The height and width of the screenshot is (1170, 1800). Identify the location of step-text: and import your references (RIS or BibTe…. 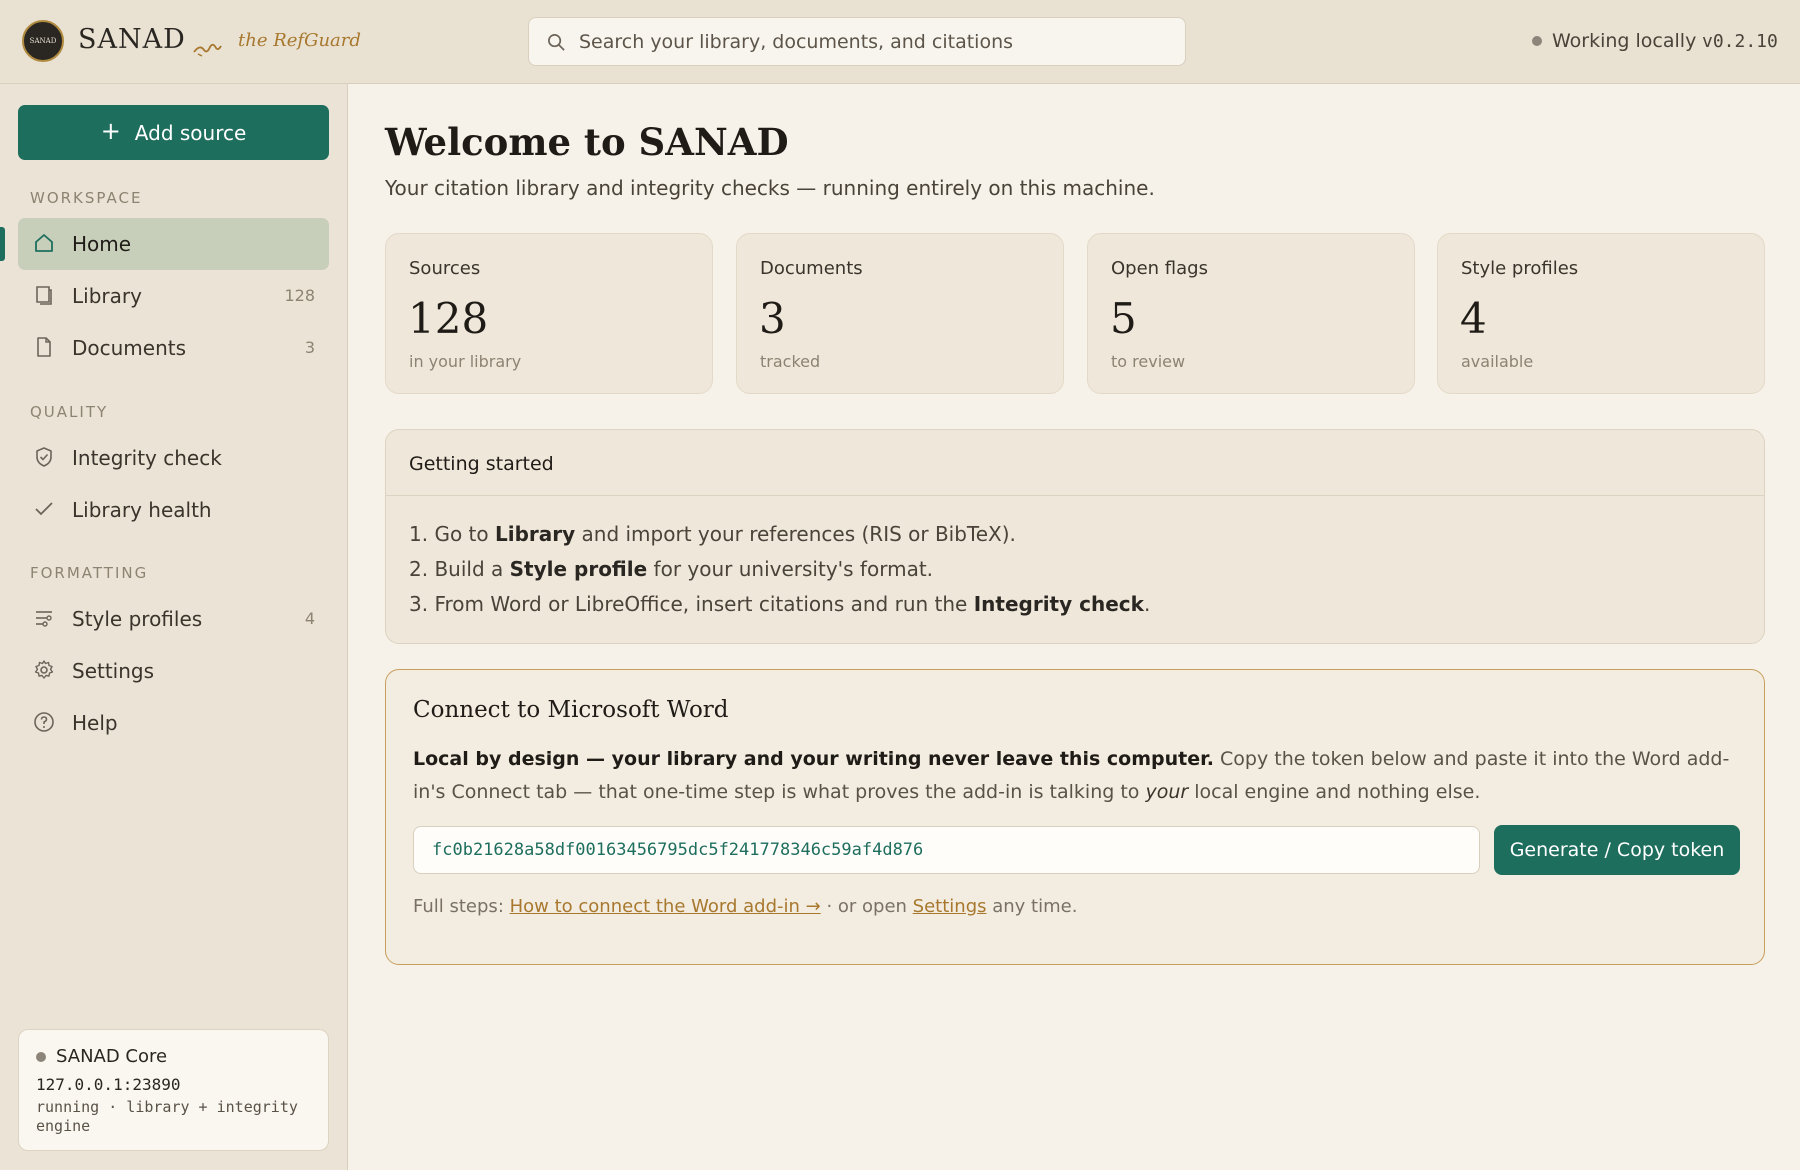
(795, 534).